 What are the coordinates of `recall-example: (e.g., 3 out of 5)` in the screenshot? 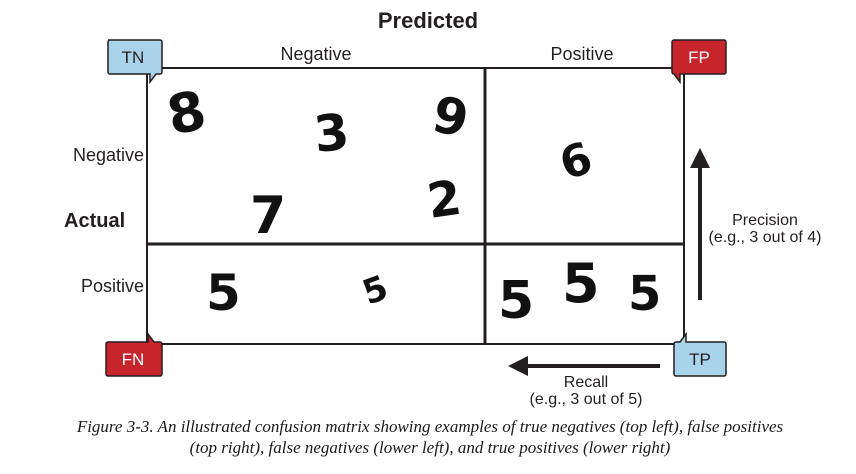 It's located at (586, 399).